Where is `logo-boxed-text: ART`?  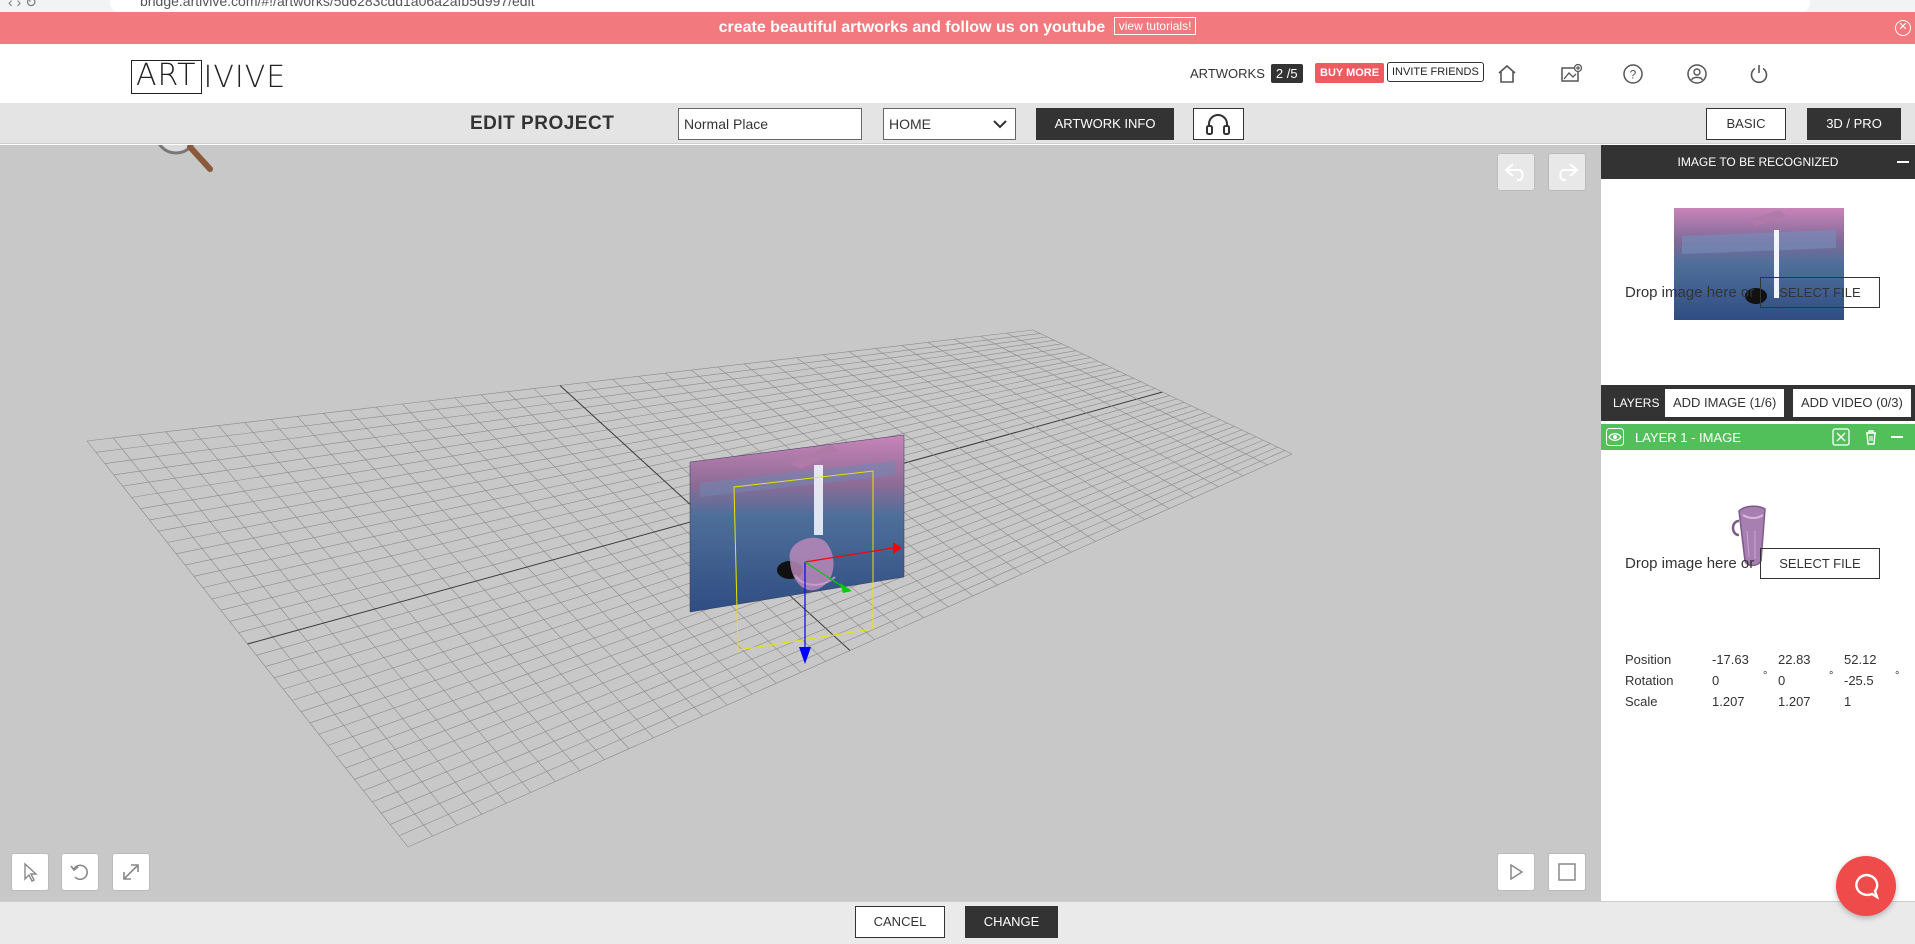 logo-boxed-text: ART is located at coordinates (166, 77).